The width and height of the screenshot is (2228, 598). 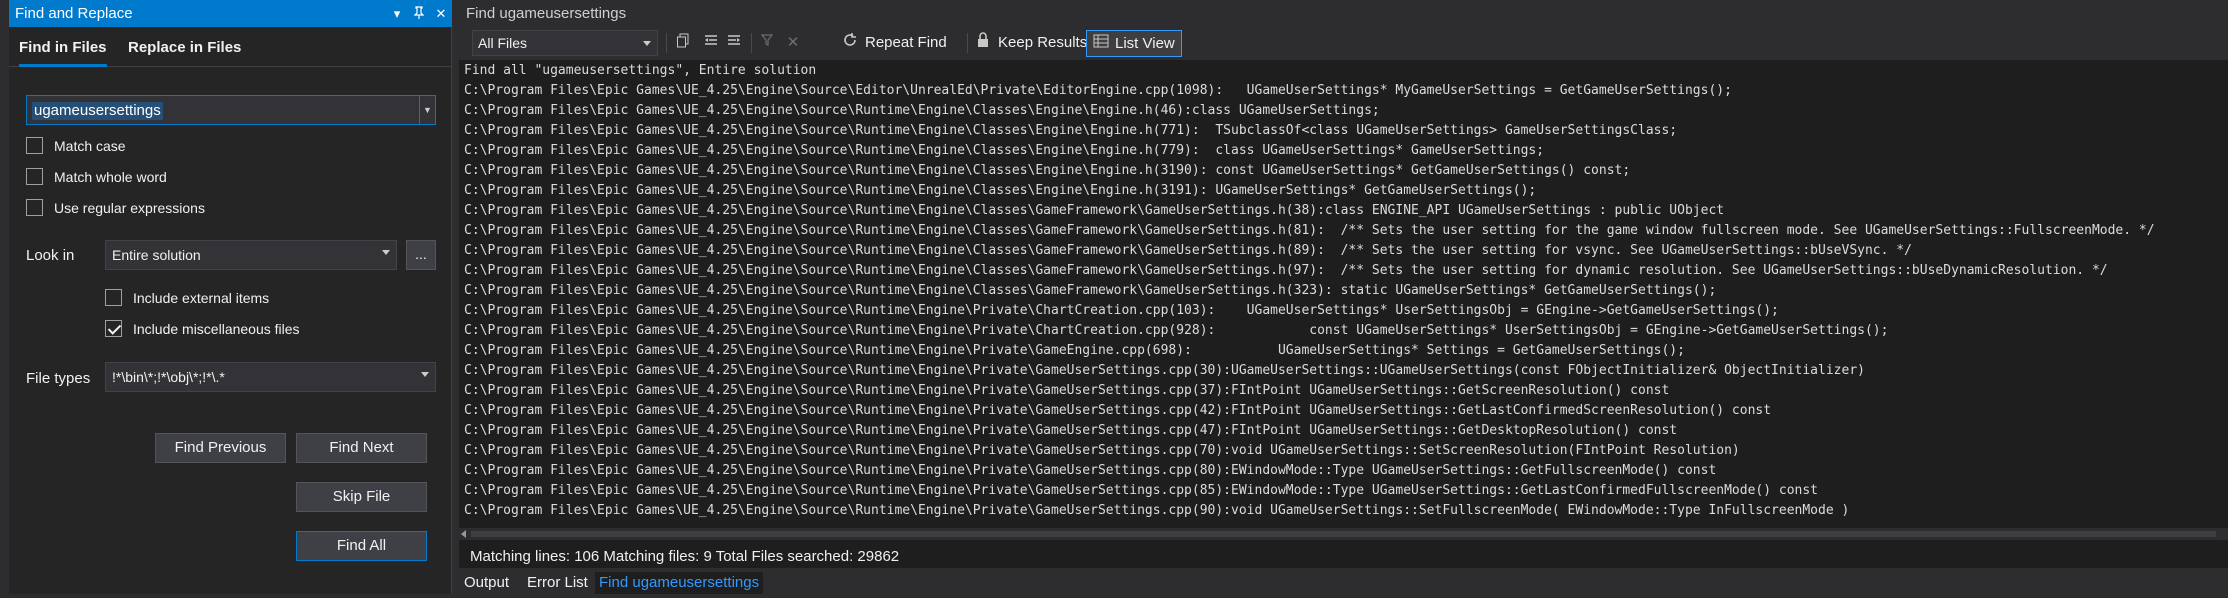 What do you see at coordinates (34, 176) in the screenshot?
I see `match-whole-word-box` at bounding box center [34, 176].